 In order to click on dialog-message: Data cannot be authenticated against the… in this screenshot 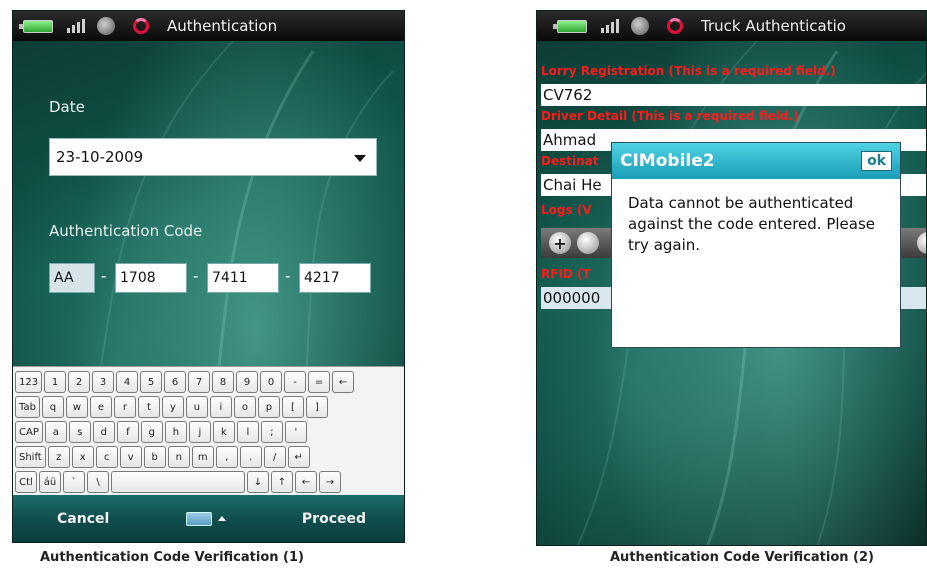, I will do `click(752, 224)`.